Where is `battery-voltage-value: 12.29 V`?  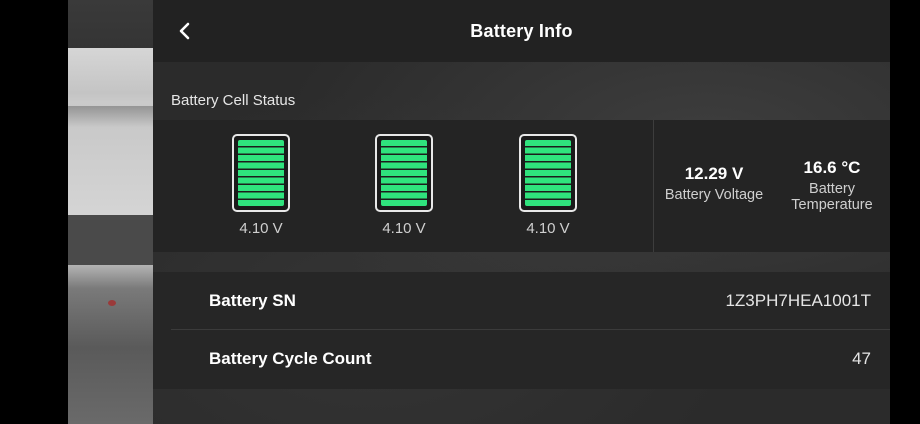 battery-voltage-value: 12.29 V is located at coordinates (714, 173).